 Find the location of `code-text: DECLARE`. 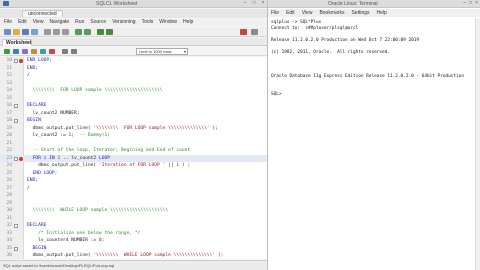

code-text: DECLARE is located at coordinates (36, 106).